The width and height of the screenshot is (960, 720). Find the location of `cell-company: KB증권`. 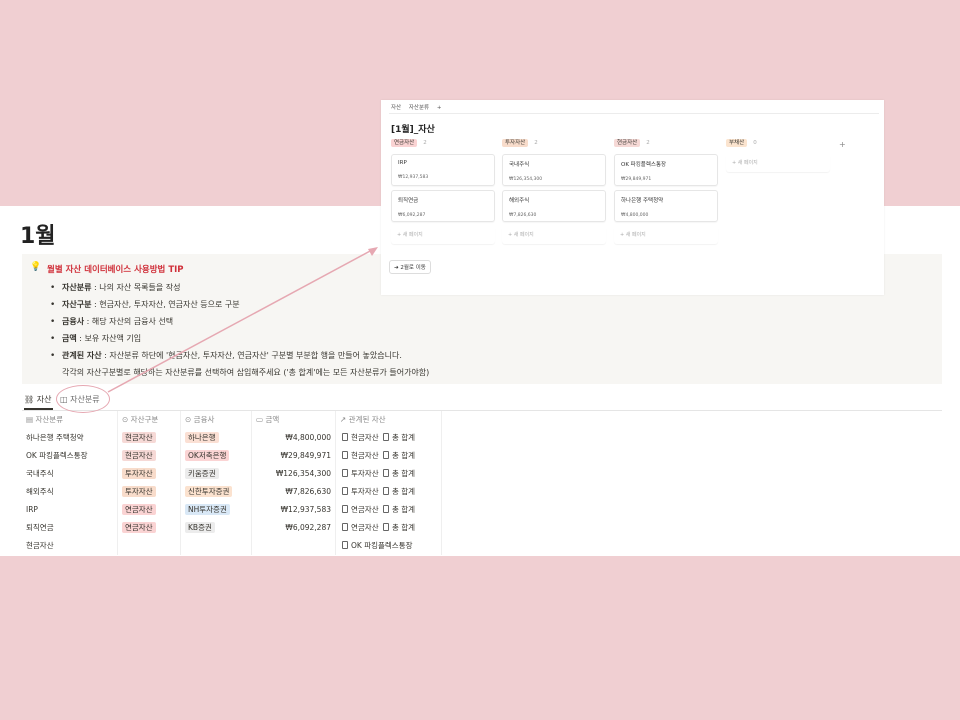

cell-company: KB증권 is located at coordinates (216, 528).